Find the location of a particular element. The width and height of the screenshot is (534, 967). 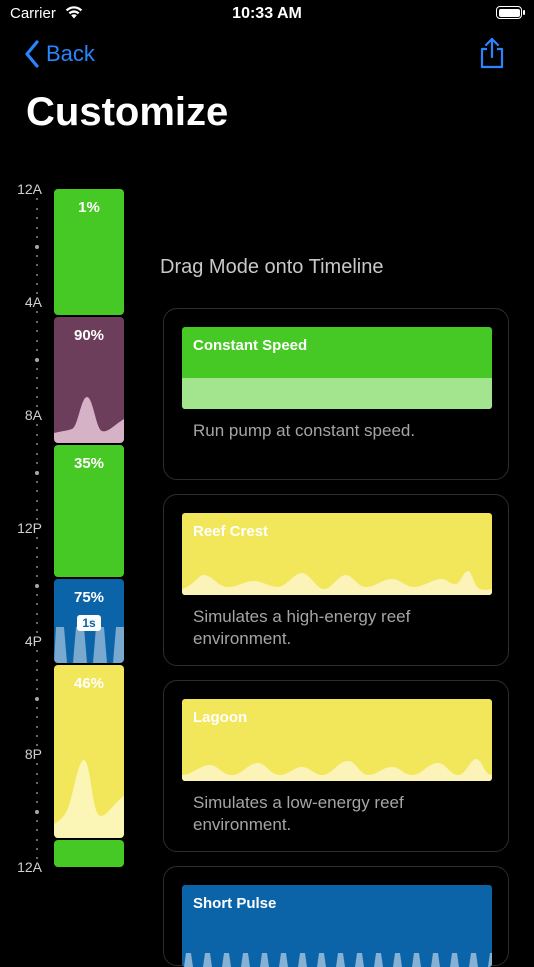

status-time: 10:33 AM is located at coordinates (267, 13).